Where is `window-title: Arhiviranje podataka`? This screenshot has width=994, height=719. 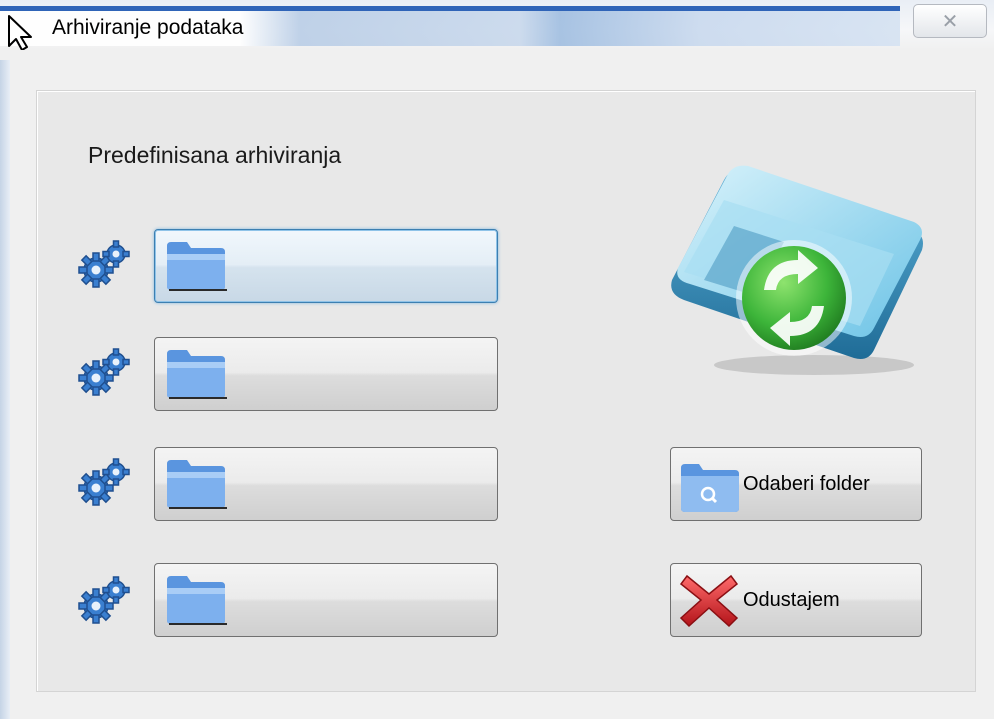
window-title: Arhiviranje podataka is located at coordinates (148, 27).